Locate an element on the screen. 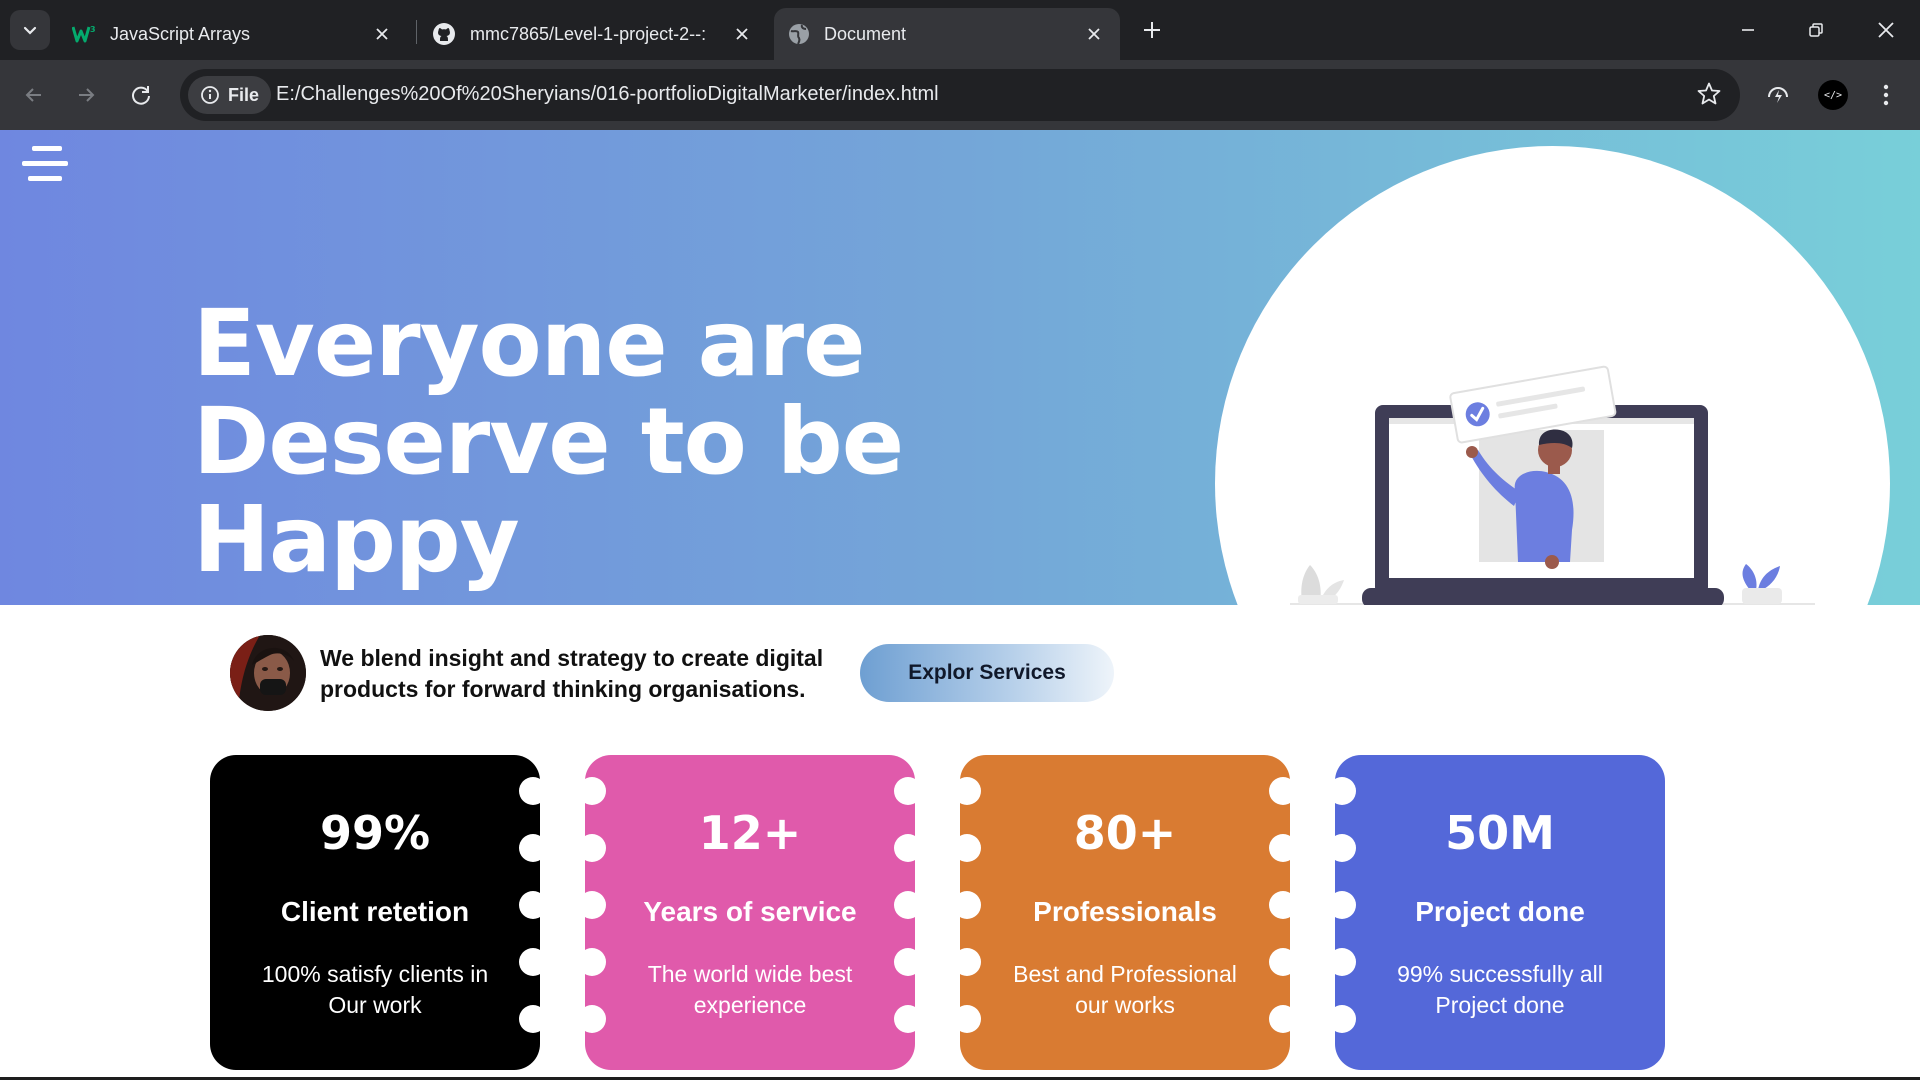 The height and width of the screenshot is (1080, 1920). restore-button is located at coordinates (1816, 30).